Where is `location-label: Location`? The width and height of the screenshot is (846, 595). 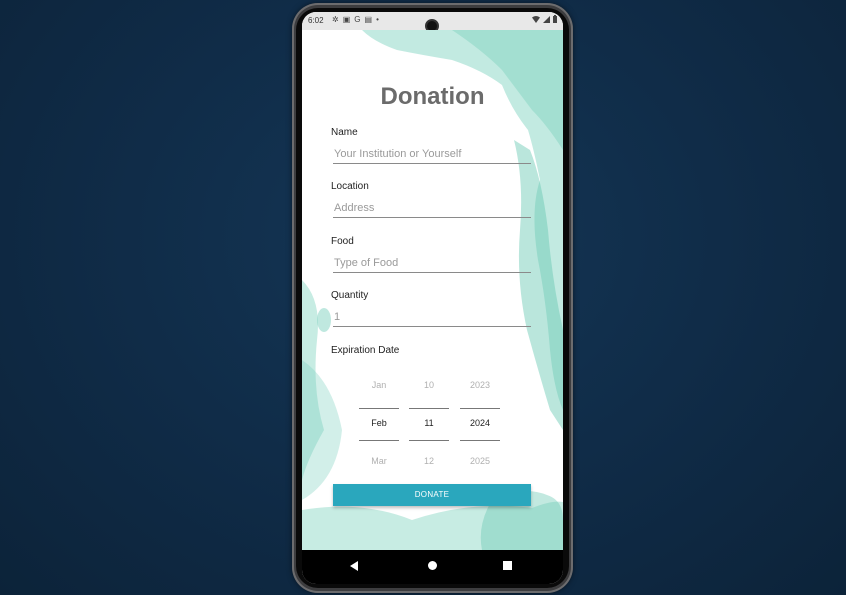 location-label: Location is located at coordinates (350, 186).